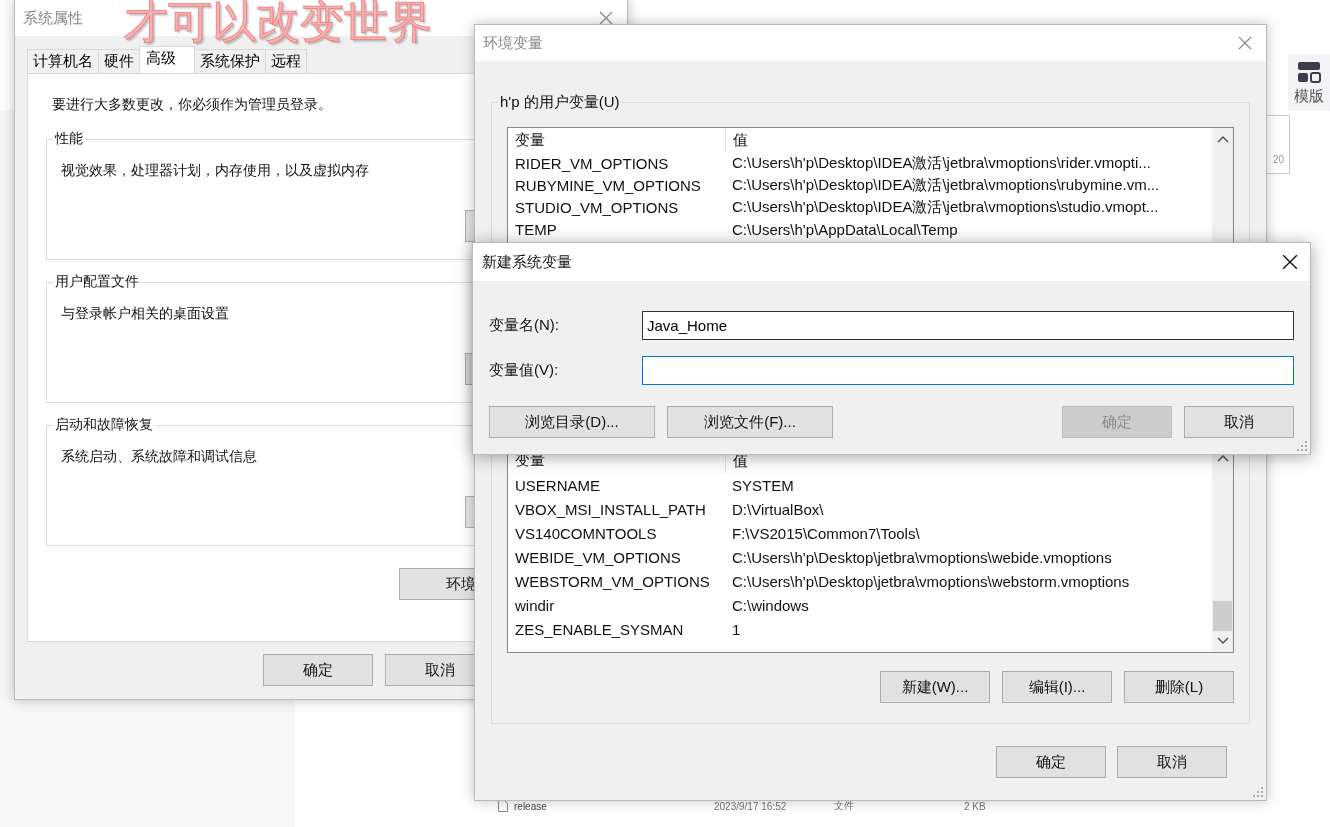 This screenshot has width=1330, height=827. I want to click on field-label: 变量值(V):, so click(524, 370).